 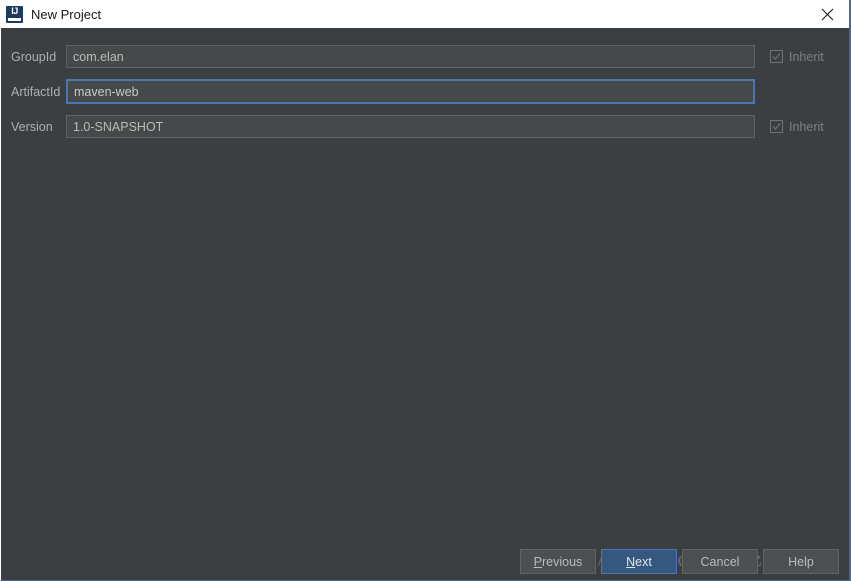 What do you see at coordinates (720, 561) in the screenshot?
I see `cancel-button: Cancel` at bounding box center [720, 561].